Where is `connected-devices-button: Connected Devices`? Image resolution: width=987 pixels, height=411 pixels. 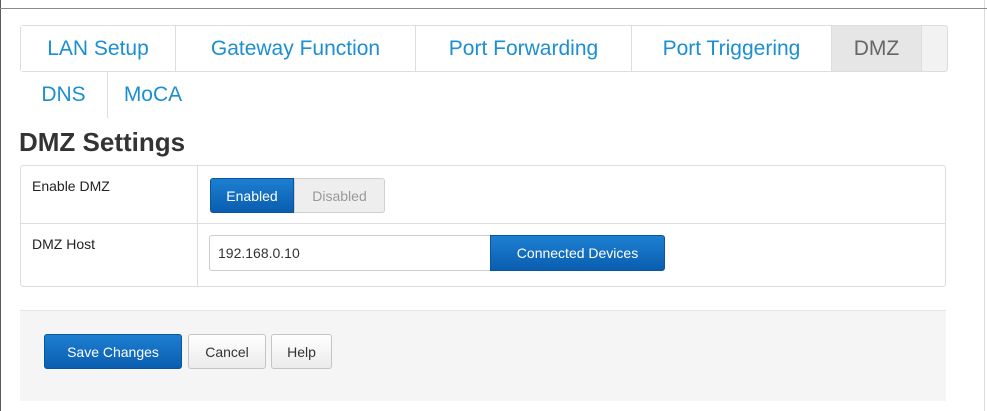
connected-devices-button: Connected Devices is located at coordinates (577, 253).